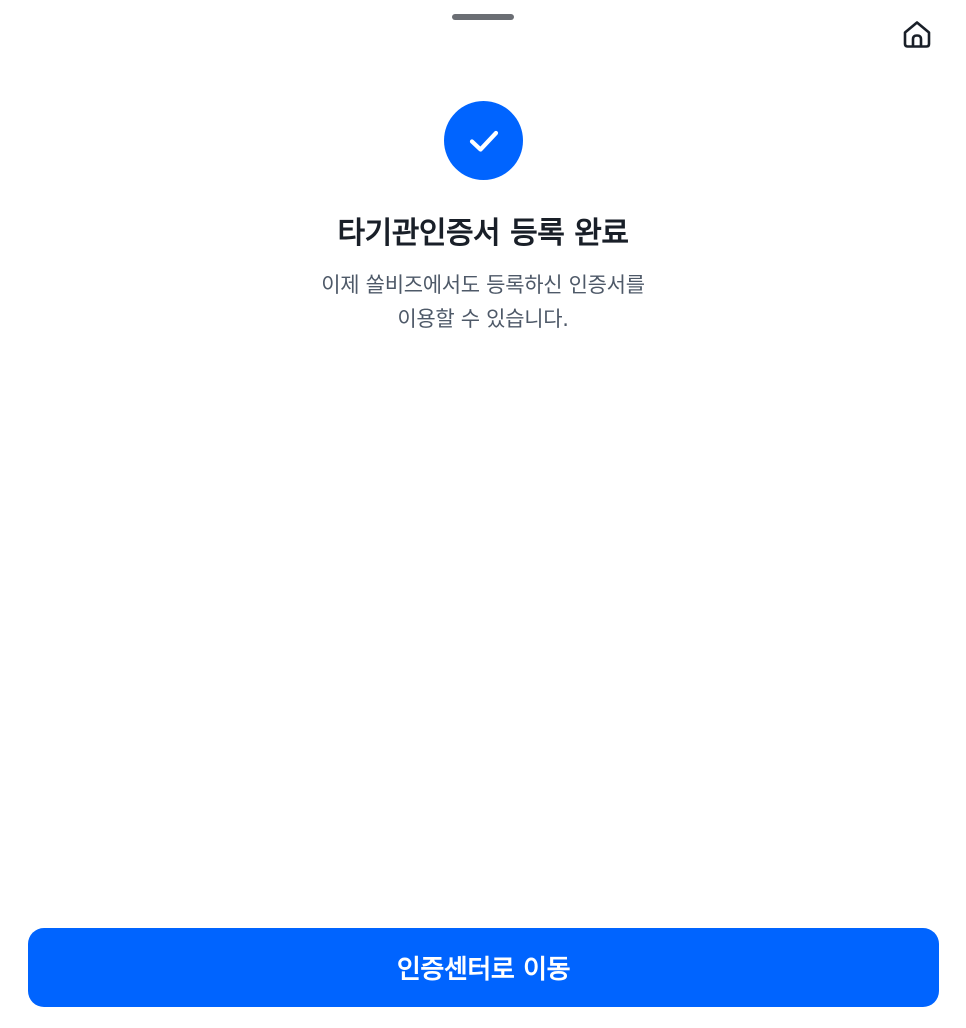 The width and height of the screenshot is (966, 1028). What do you see at coordinates (483, 233) in the screenshot?
I see `page-title: 타기관인증서 등록 완료` at bounding box center [483, 233].